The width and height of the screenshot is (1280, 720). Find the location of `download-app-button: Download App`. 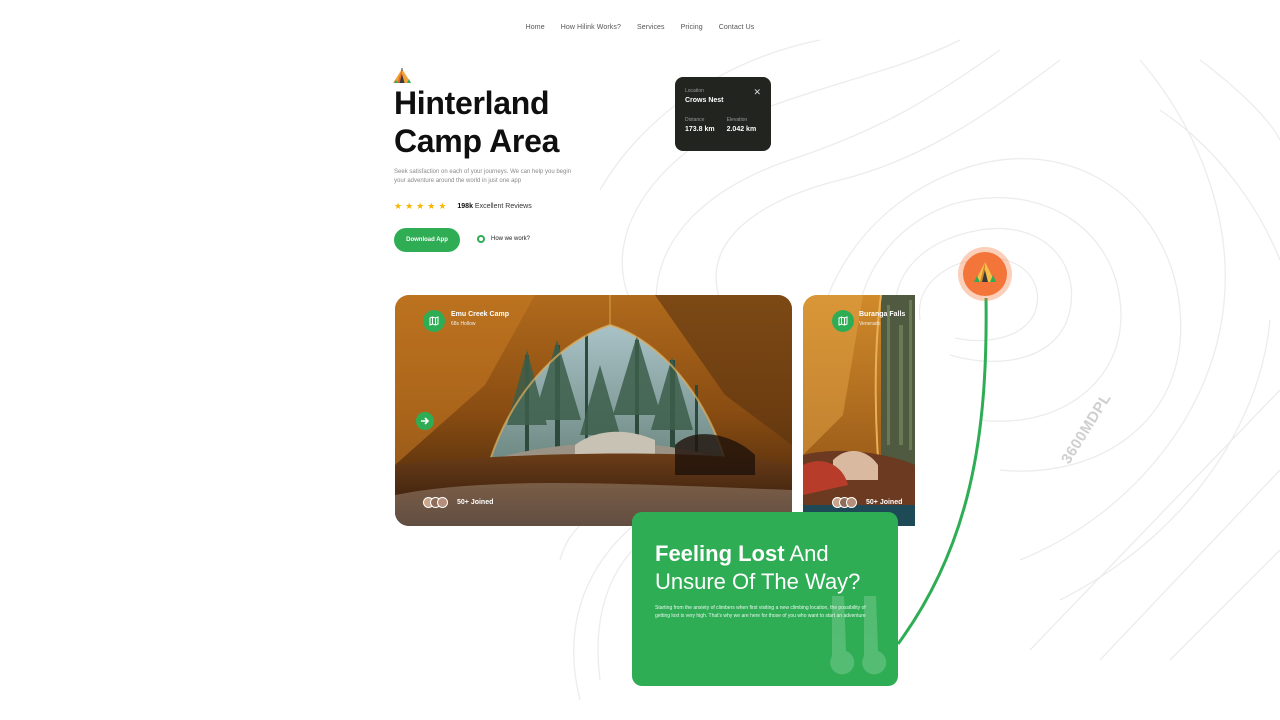

download-app-button: Download App is located at coordinates (427, 240).